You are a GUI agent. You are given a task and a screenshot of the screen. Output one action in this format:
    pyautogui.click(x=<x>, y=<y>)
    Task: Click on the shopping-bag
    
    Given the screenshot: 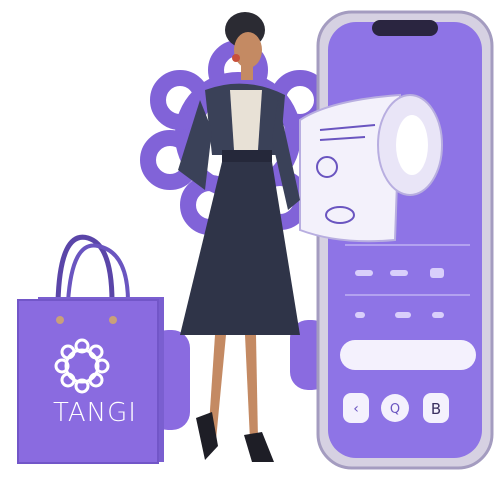 What is the action you would take?
    pyautogui.click(x=90, y=349)
    